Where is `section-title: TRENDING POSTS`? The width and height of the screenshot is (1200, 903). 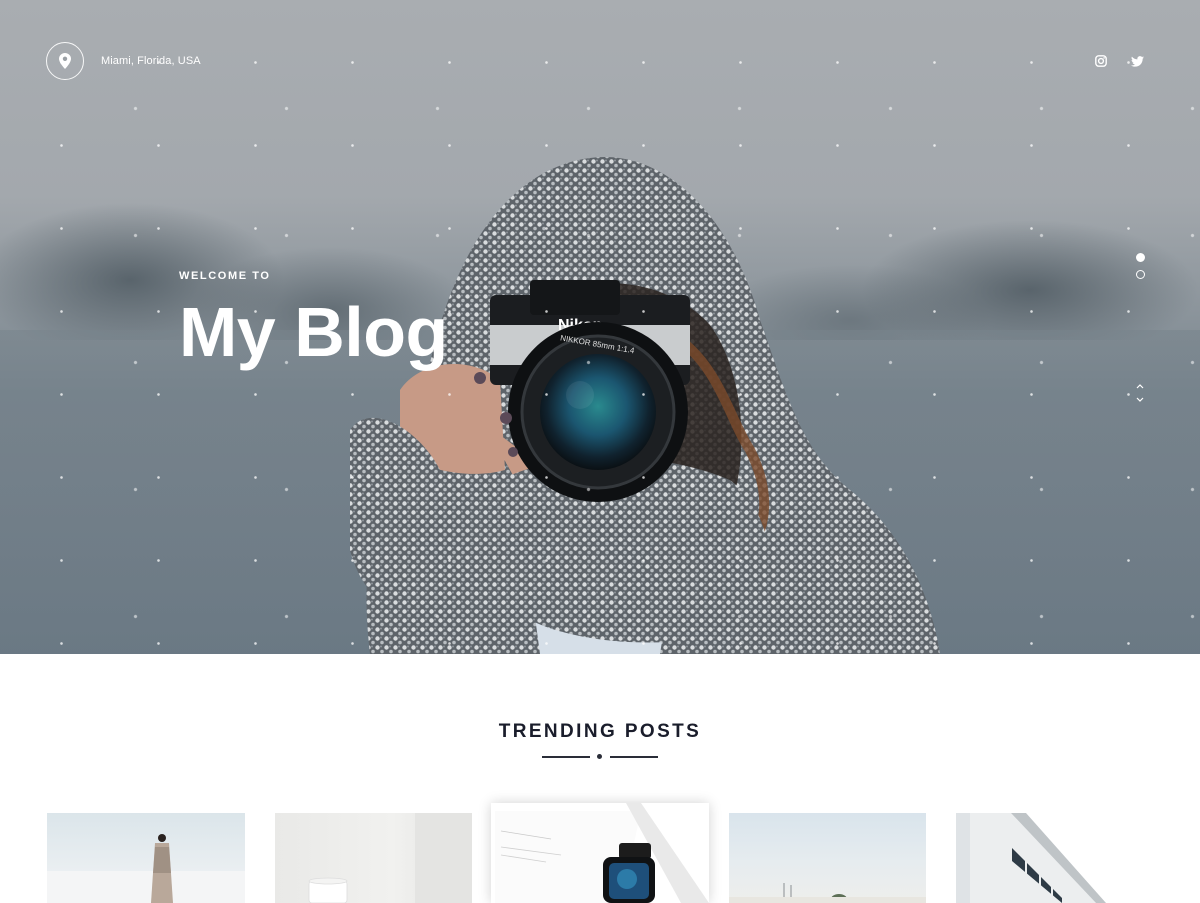
section-title: TRENDING POSTS is located at coordinates (600, 731).